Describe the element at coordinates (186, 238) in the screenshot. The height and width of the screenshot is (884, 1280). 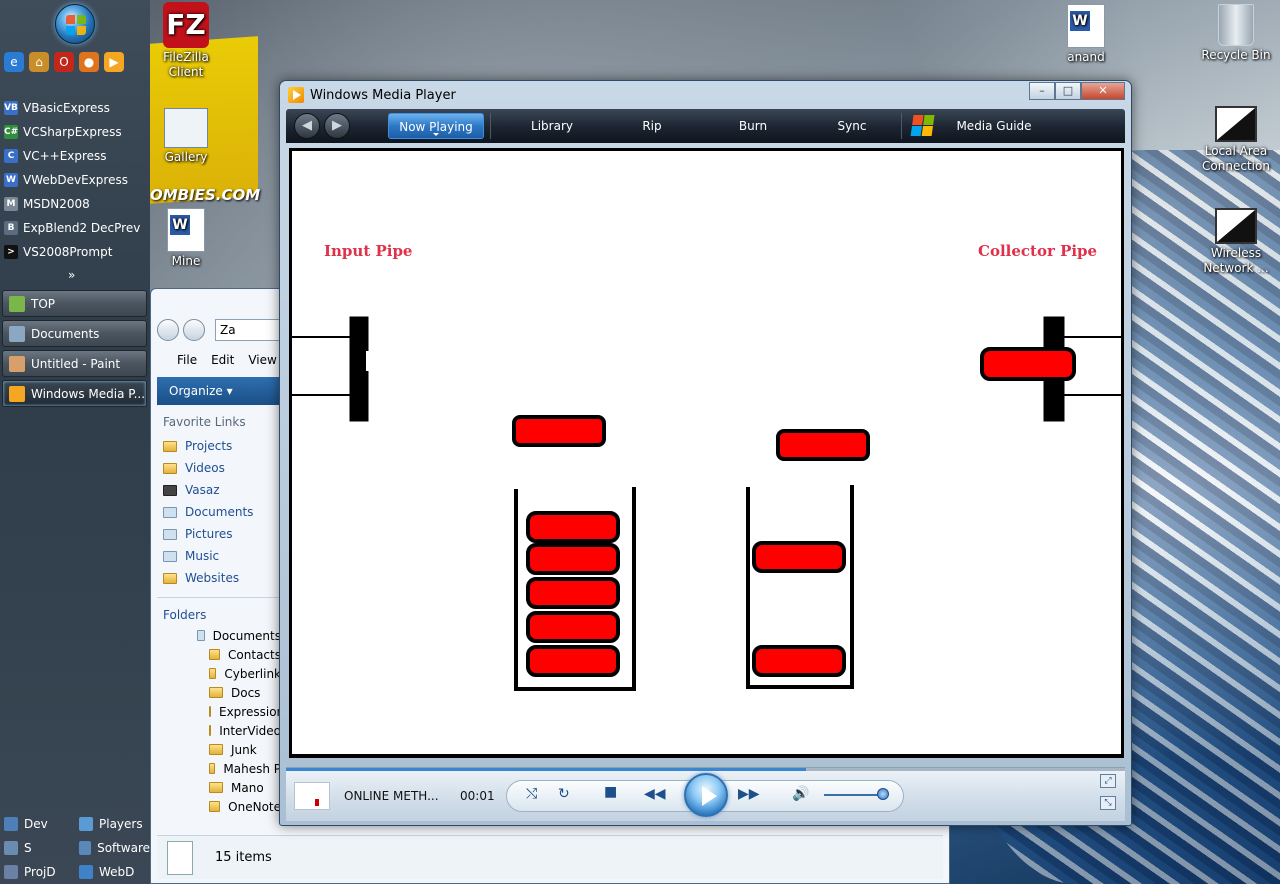
I see `desktop-icon-mine: W Mine` at that location.